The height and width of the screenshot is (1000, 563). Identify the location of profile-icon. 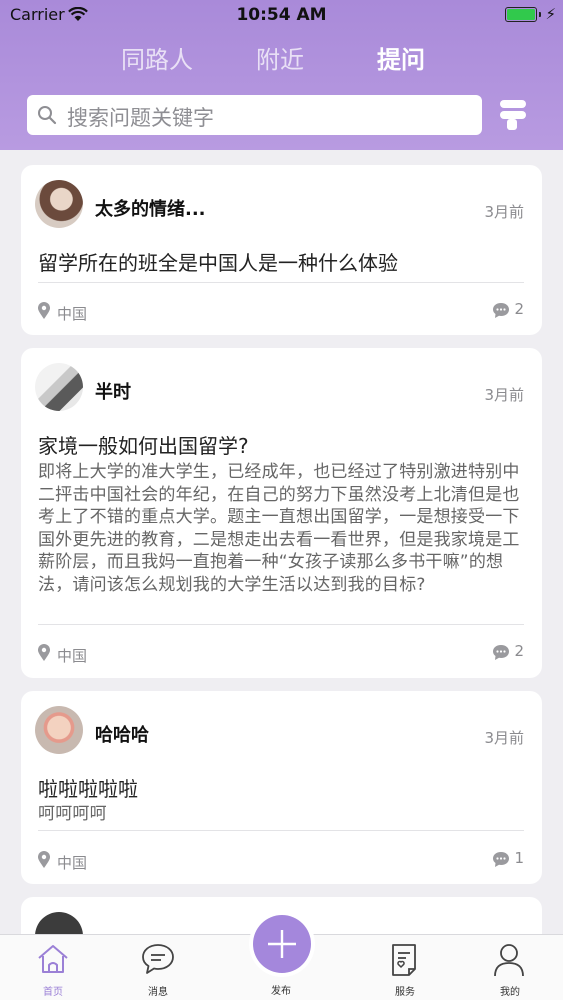
(509, 960).